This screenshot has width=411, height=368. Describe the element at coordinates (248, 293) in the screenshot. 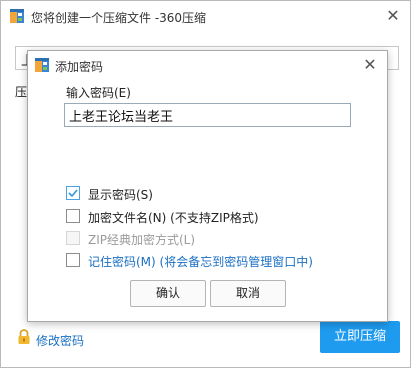

I see `cancel-button: 取消` at that location.